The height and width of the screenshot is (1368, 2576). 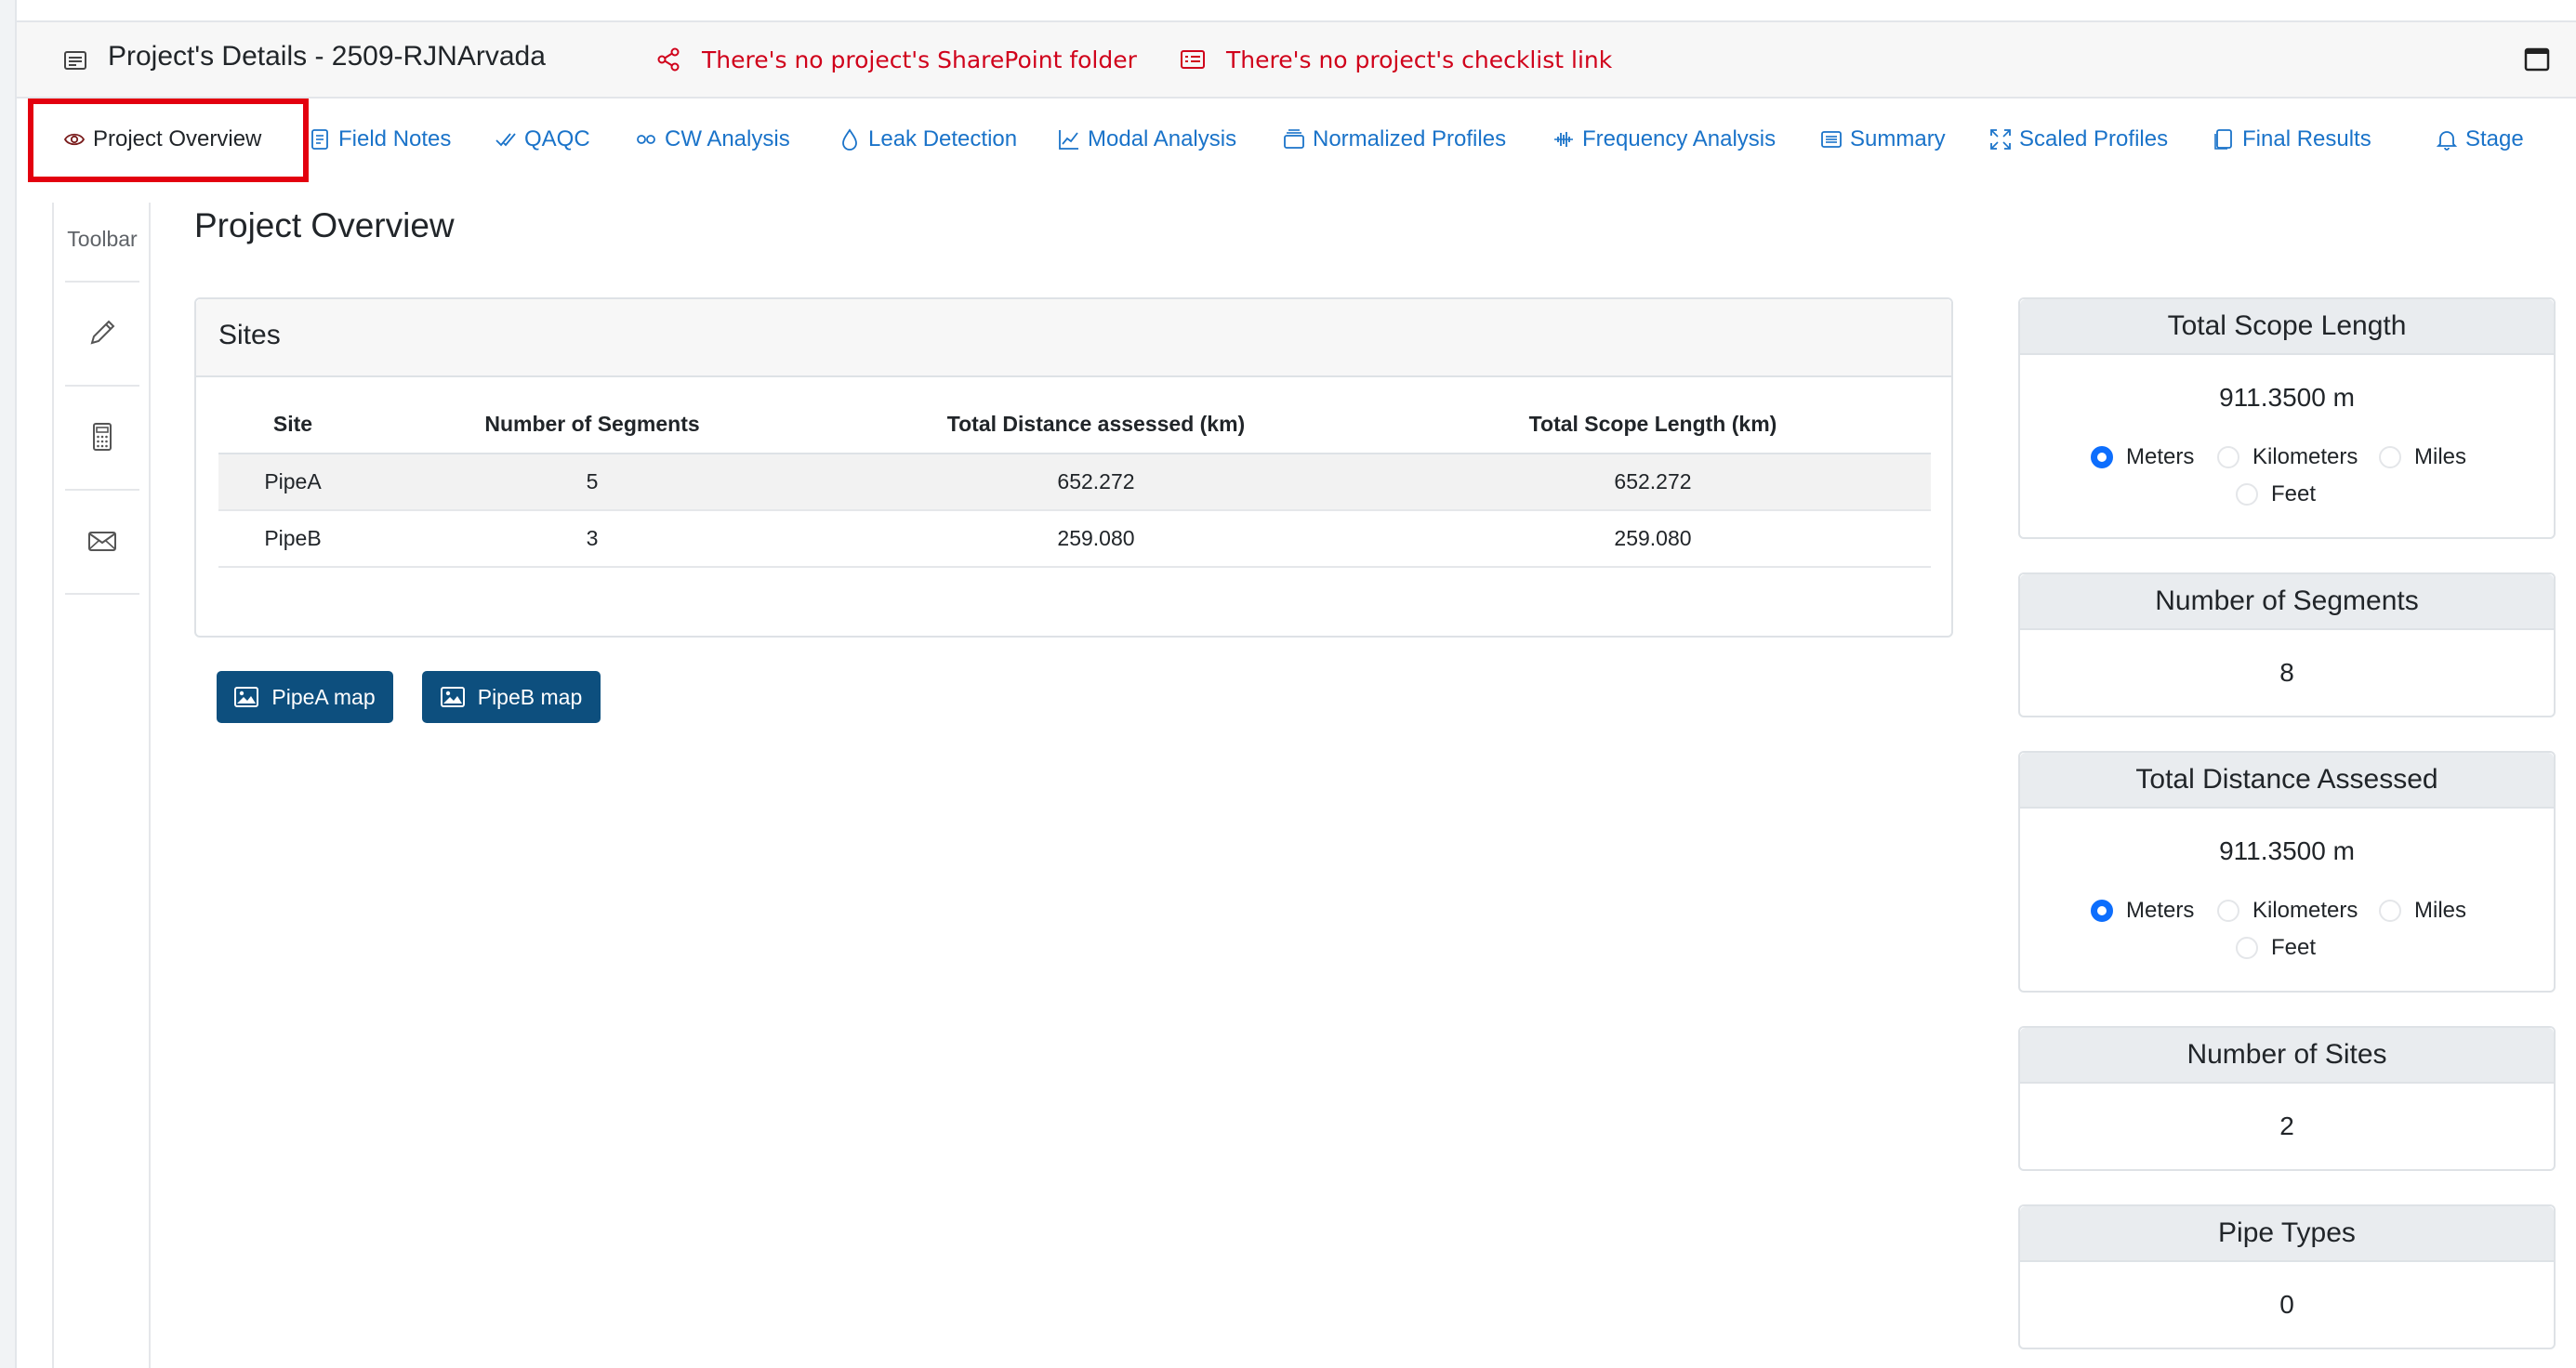 What do you see at coordinates (380, 139) in the screenshot?
I see `tab-field-notes: Field Notes` at bounding box center [380, 139].